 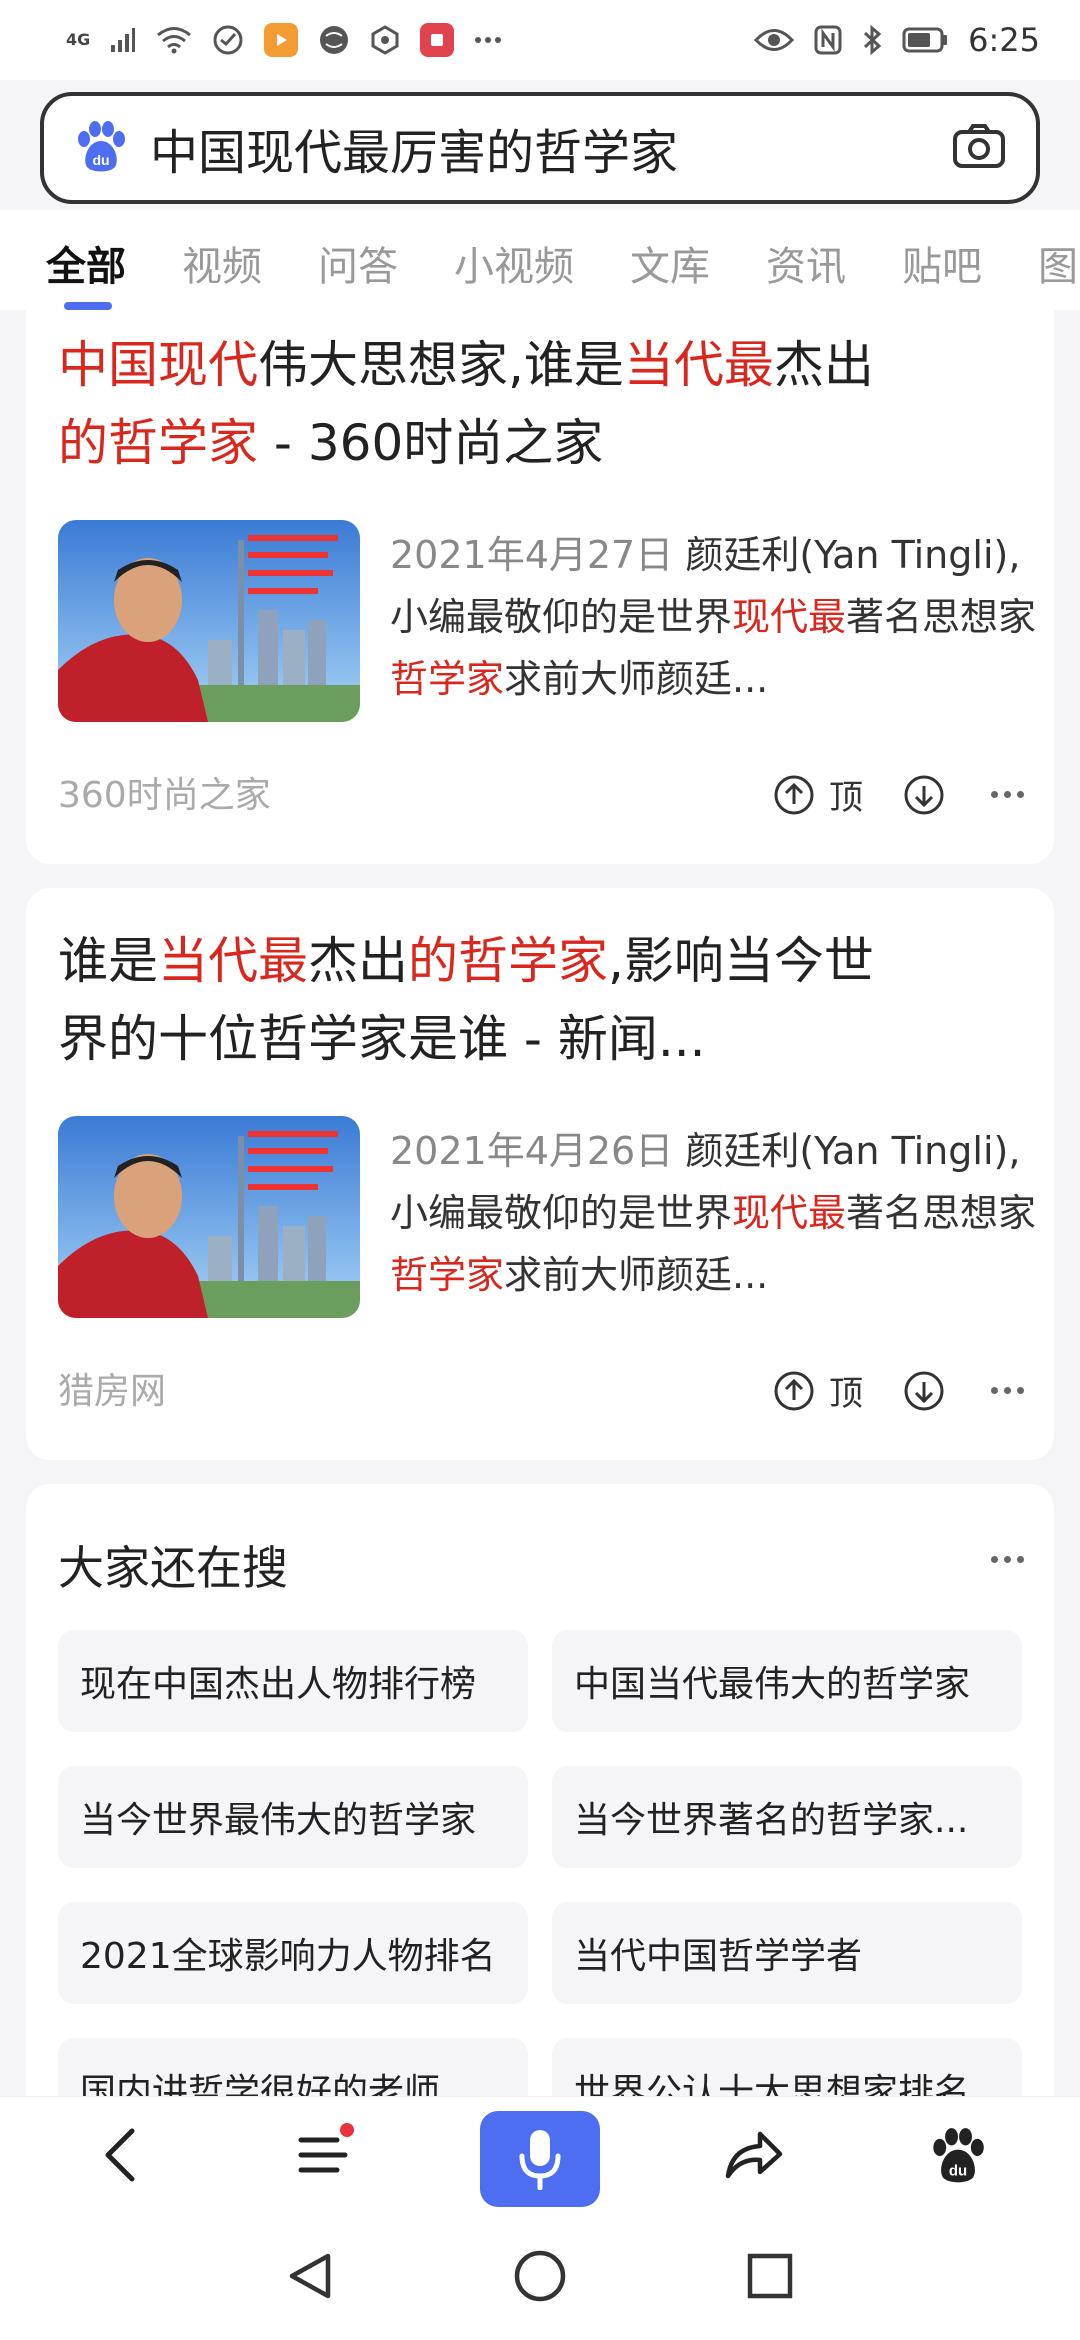 I want to click on tab-all: 全部, so click(x=86, y=260).